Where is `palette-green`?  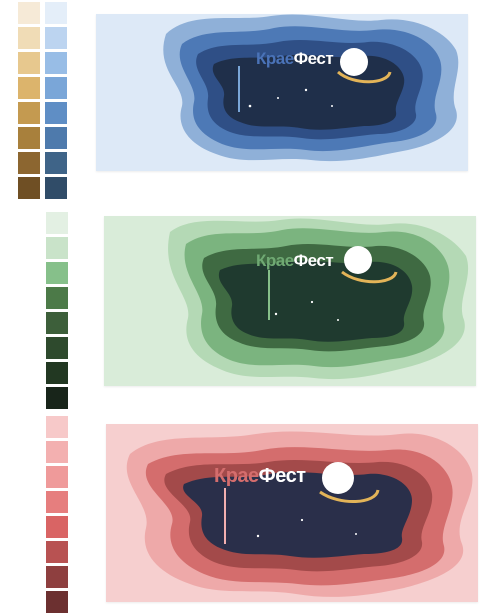 palette-green is located at coordinates (57, 312).